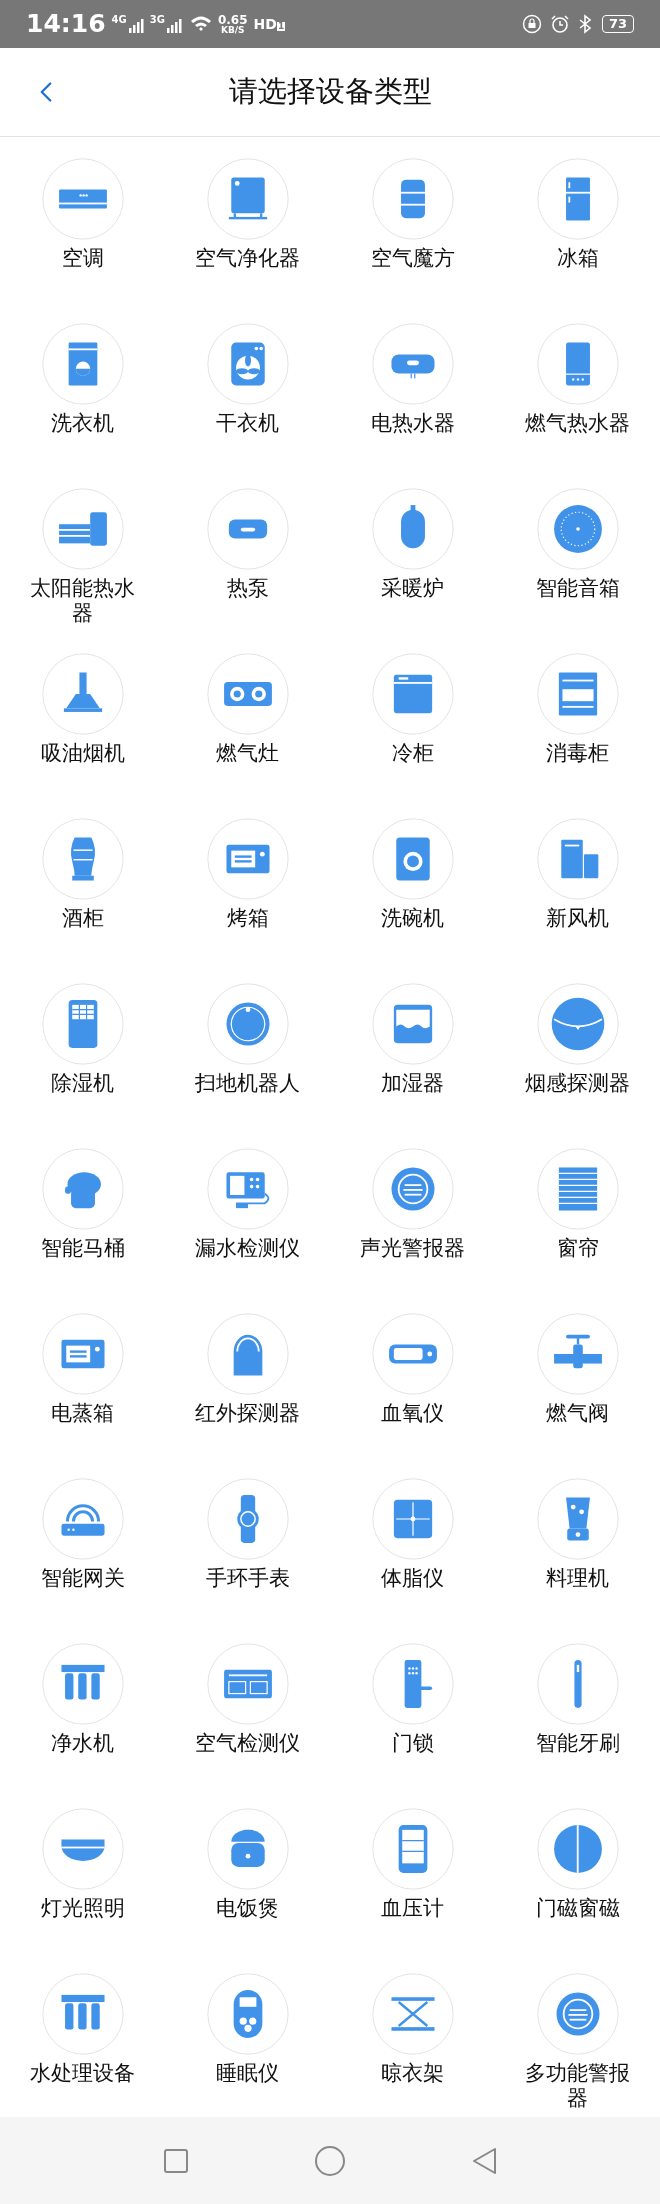  What do you see at coordinates (484, 2160) in the screenshot?
I see `back-icon` at bounding box center [484, 2160].